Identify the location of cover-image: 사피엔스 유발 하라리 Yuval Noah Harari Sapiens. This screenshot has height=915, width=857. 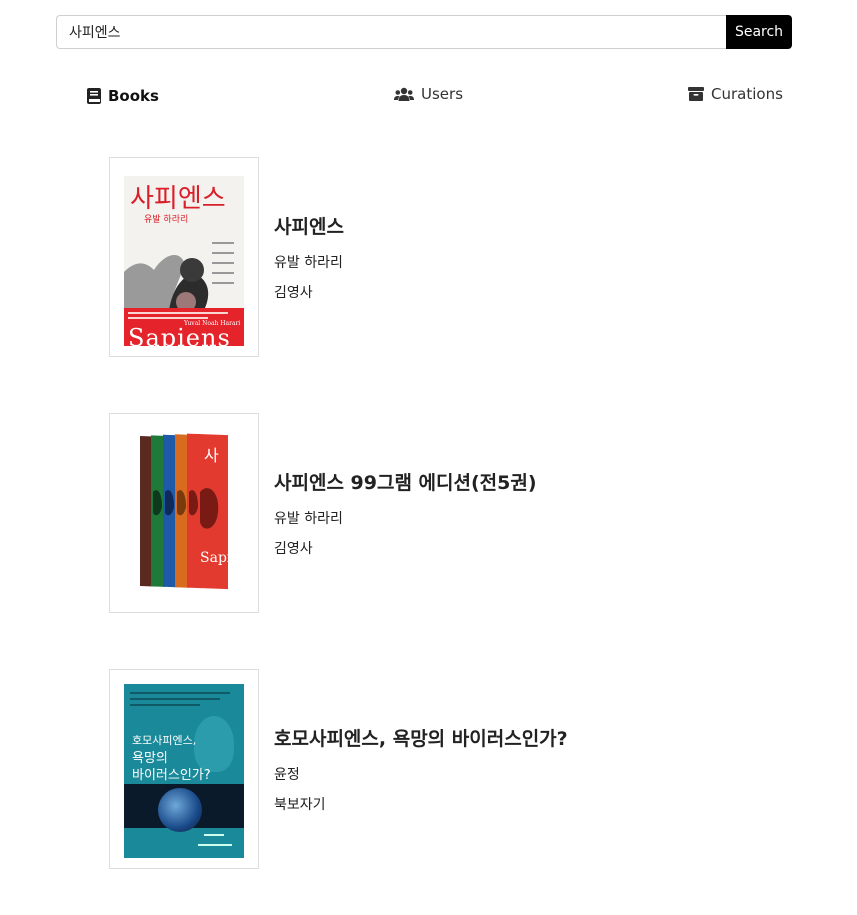
(184, 261).